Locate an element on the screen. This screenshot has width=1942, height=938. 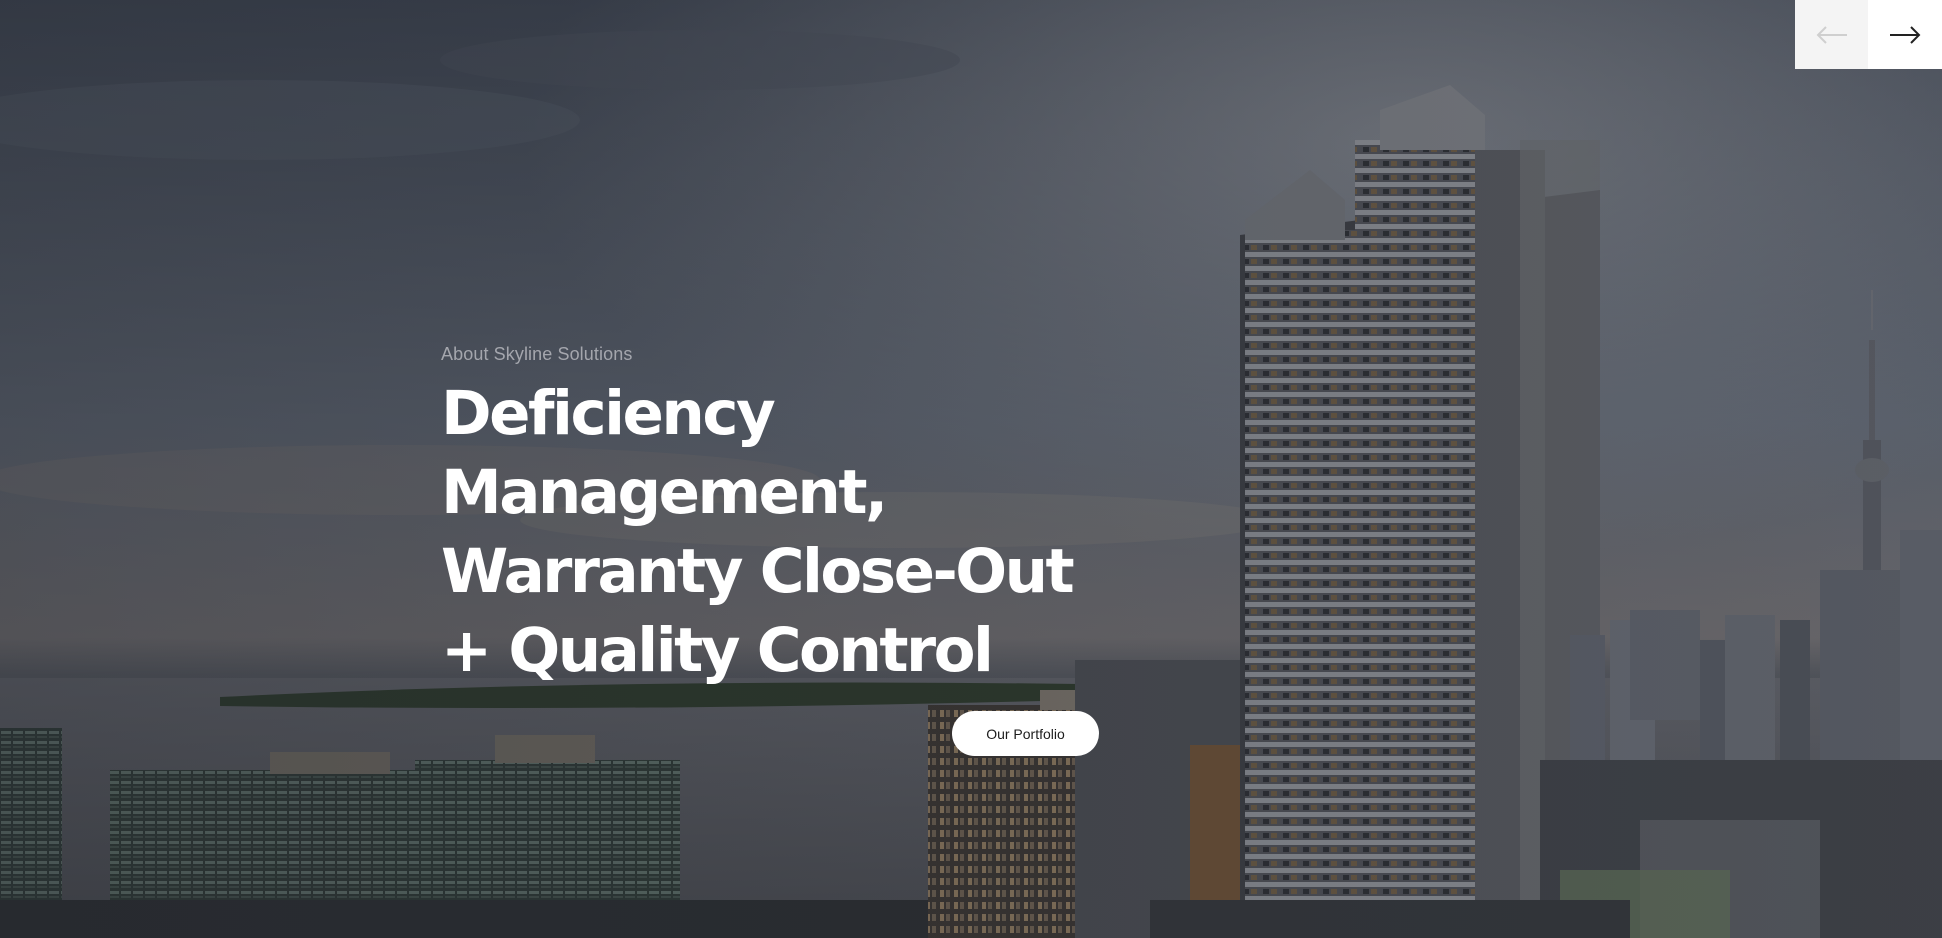
hero-eyebrow: About Skyline Solutions is located at coordinates (537, 354).